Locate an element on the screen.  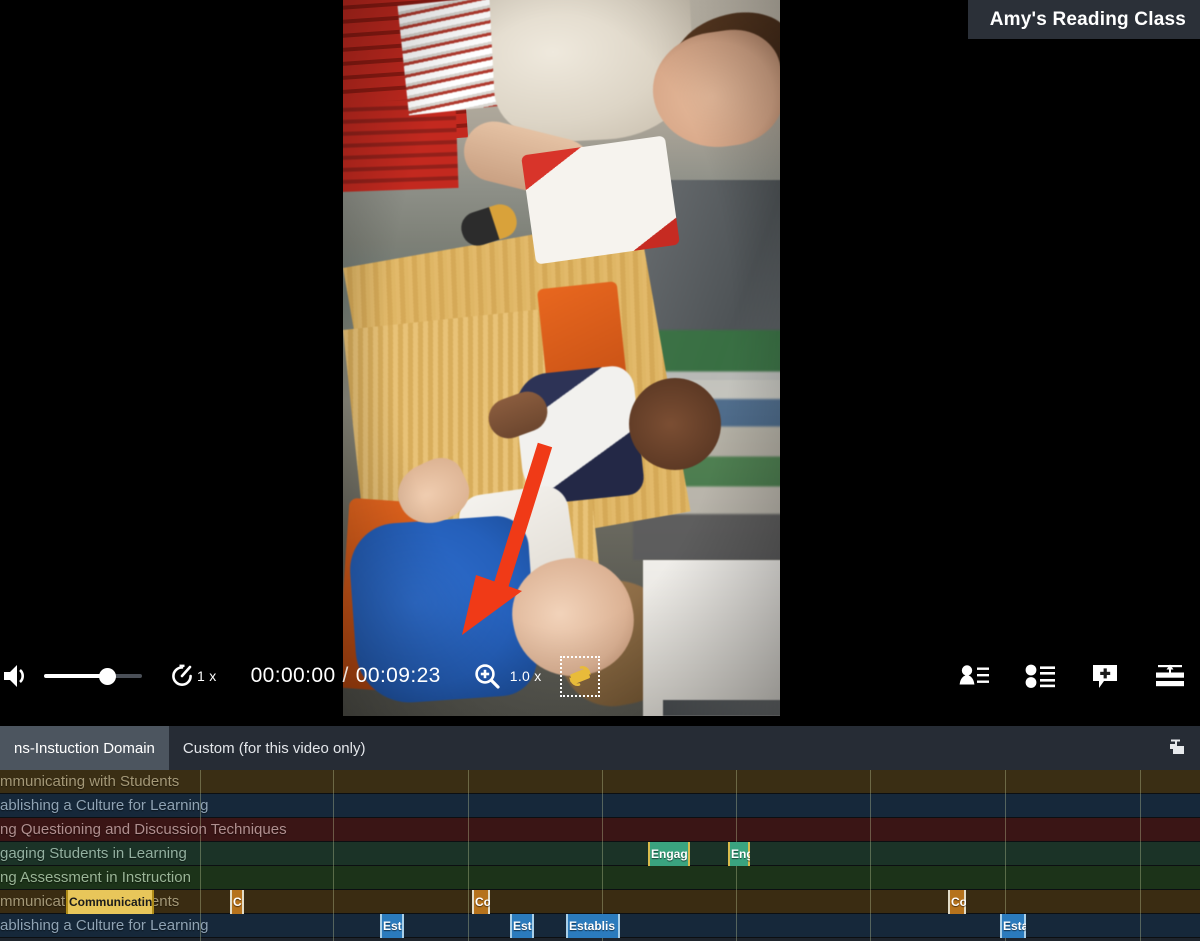
timeline-track-label: ng Questioning and Discussion Techniques is located at coordinates (143, 829).